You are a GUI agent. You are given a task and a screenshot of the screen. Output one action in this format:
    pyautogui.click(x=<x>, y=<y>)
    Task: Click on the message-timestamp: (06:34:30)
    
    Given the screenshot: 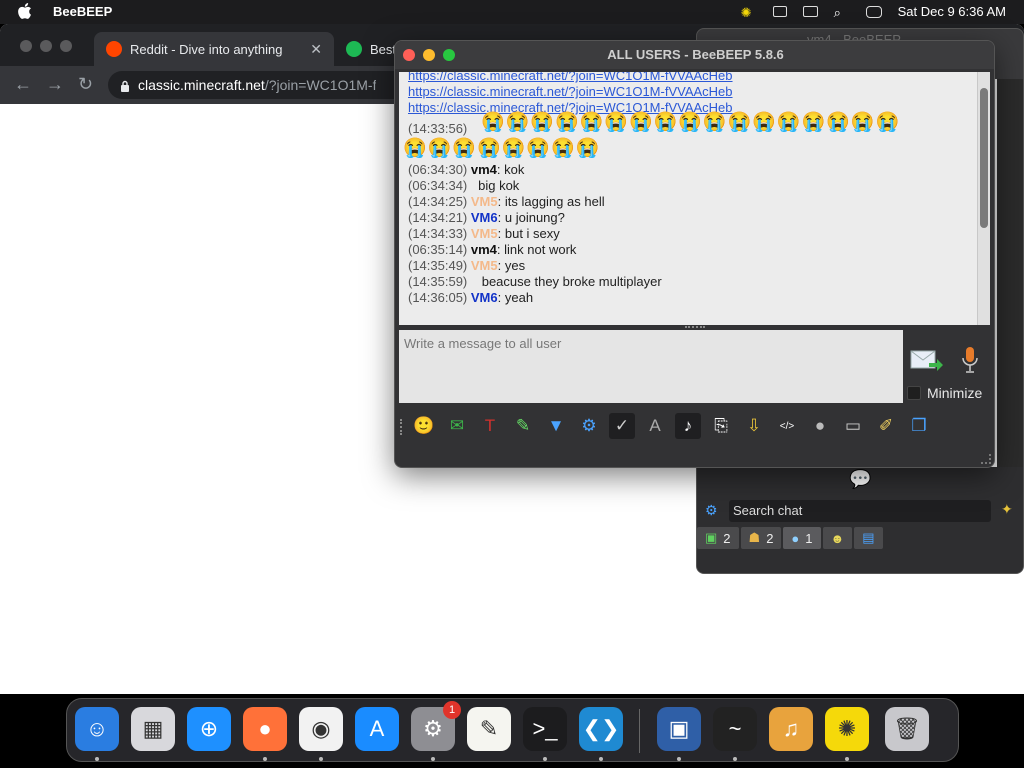 What is the action you would take?
    pyautogui.click(x=438, y=169)
    